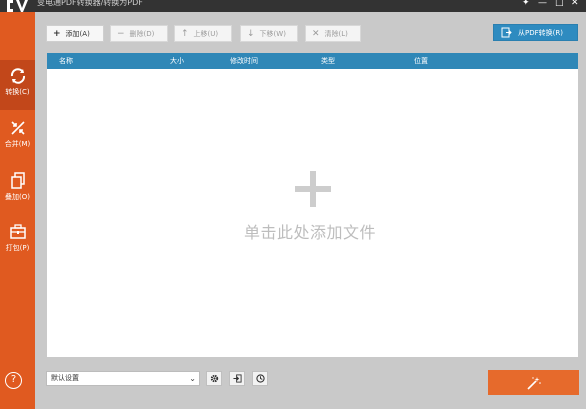 The image size is (586, 409). Describe the element at coordinates (13, 380) in the screenshot. I see `help-icon: ?` at that location.